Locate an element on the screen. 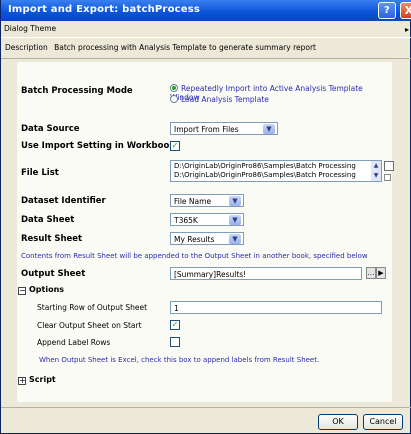  file-list-scrollbar: ▲ ▼ is located at coordinates (376, 171).